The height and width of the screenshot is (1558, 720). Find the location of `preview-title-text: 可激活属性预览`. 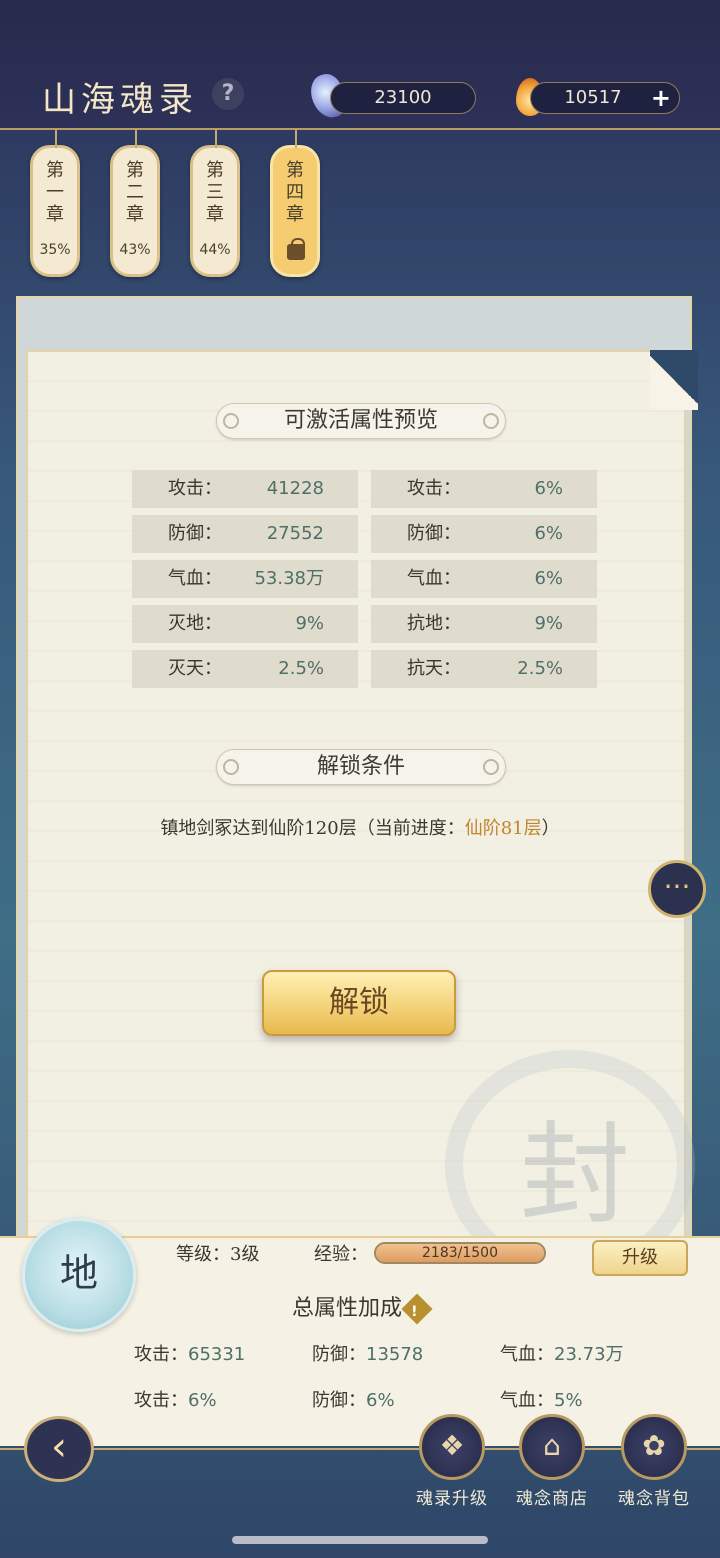

preview-title-text: 可激活属性预览 is located at coordinates (360, 420).